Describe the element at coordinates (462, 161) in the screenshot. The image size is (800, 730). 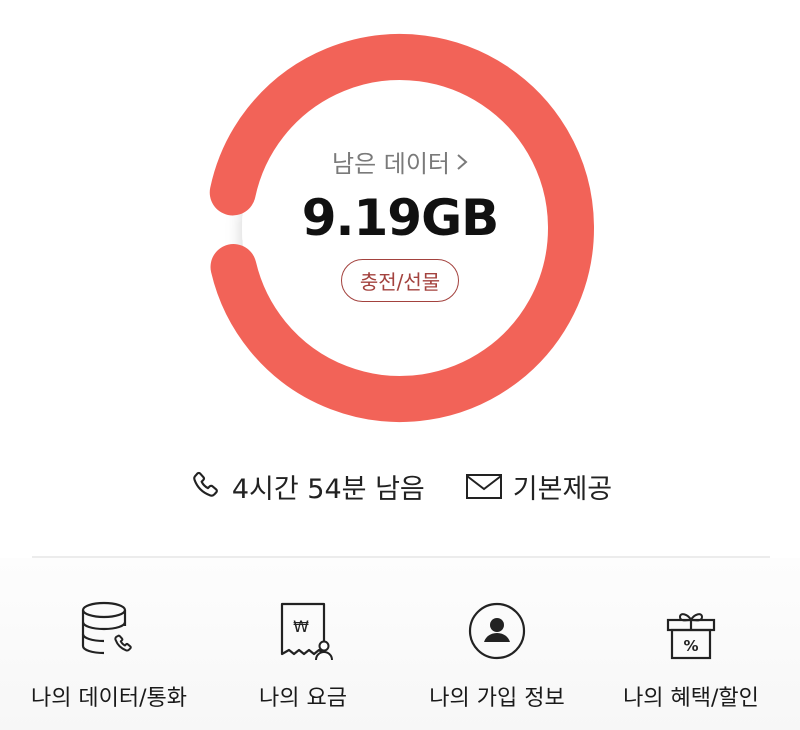
I see `chevron-right-icon` at that location.